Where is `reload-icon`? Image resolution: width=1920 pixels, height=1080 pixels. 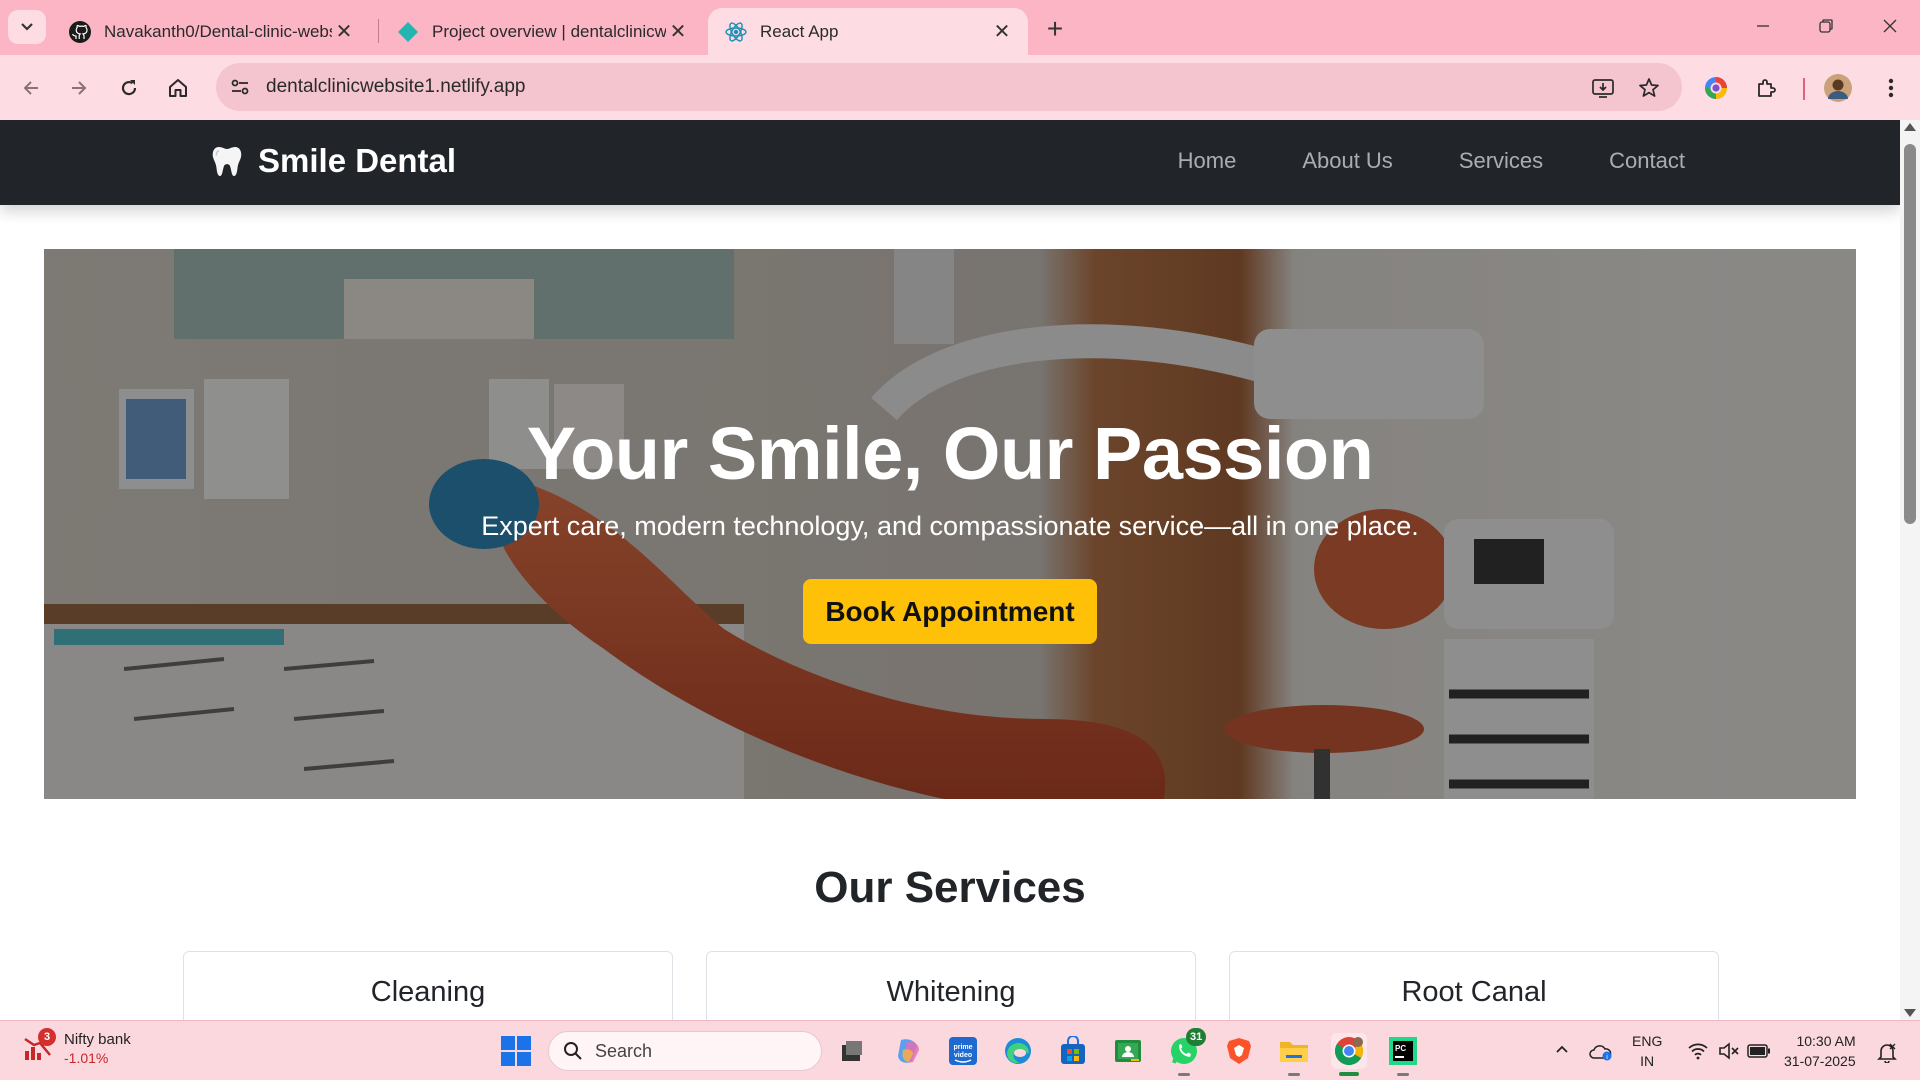 reload-icon is located at coordinates (129, 88).